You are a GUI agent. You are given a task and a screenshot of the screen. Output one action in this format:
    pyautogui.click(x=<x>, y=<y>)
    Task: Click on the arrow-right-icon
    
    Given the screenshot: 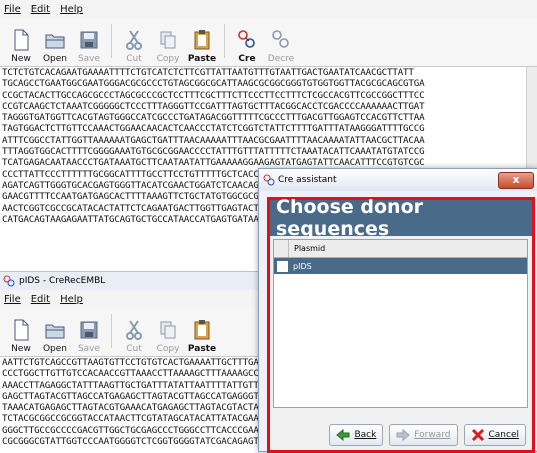 What is the action you would take?
    pyautogui.click(x=403, y=435)
    